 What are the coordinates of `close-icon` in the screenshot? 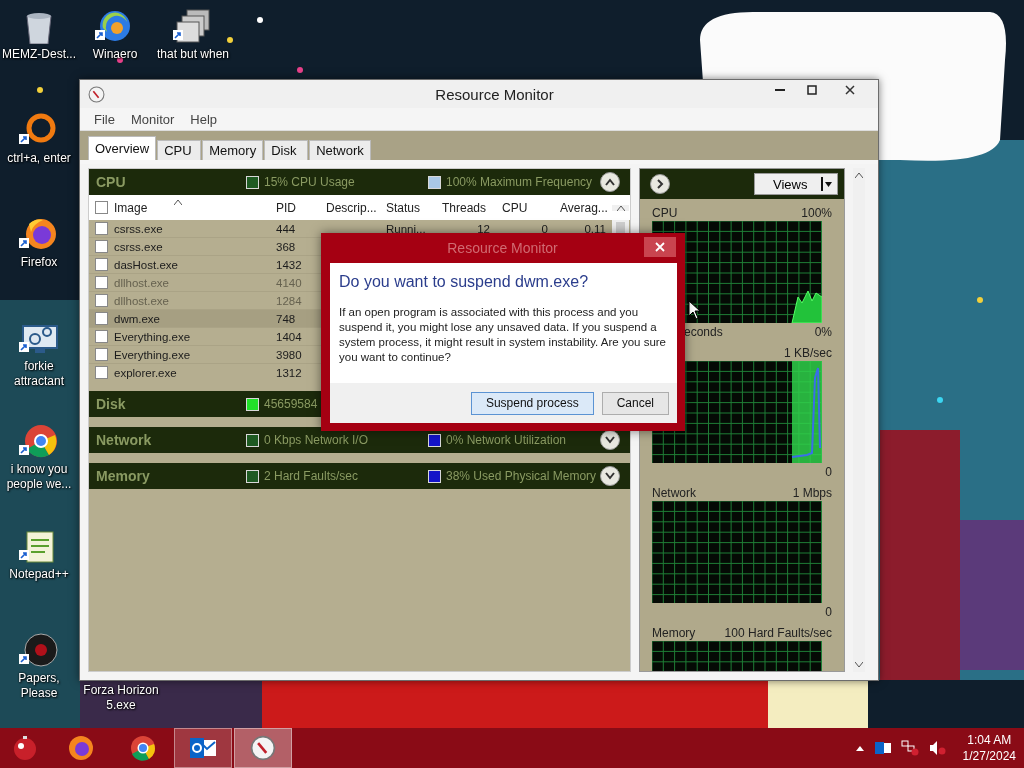 It's located at (660, 247).